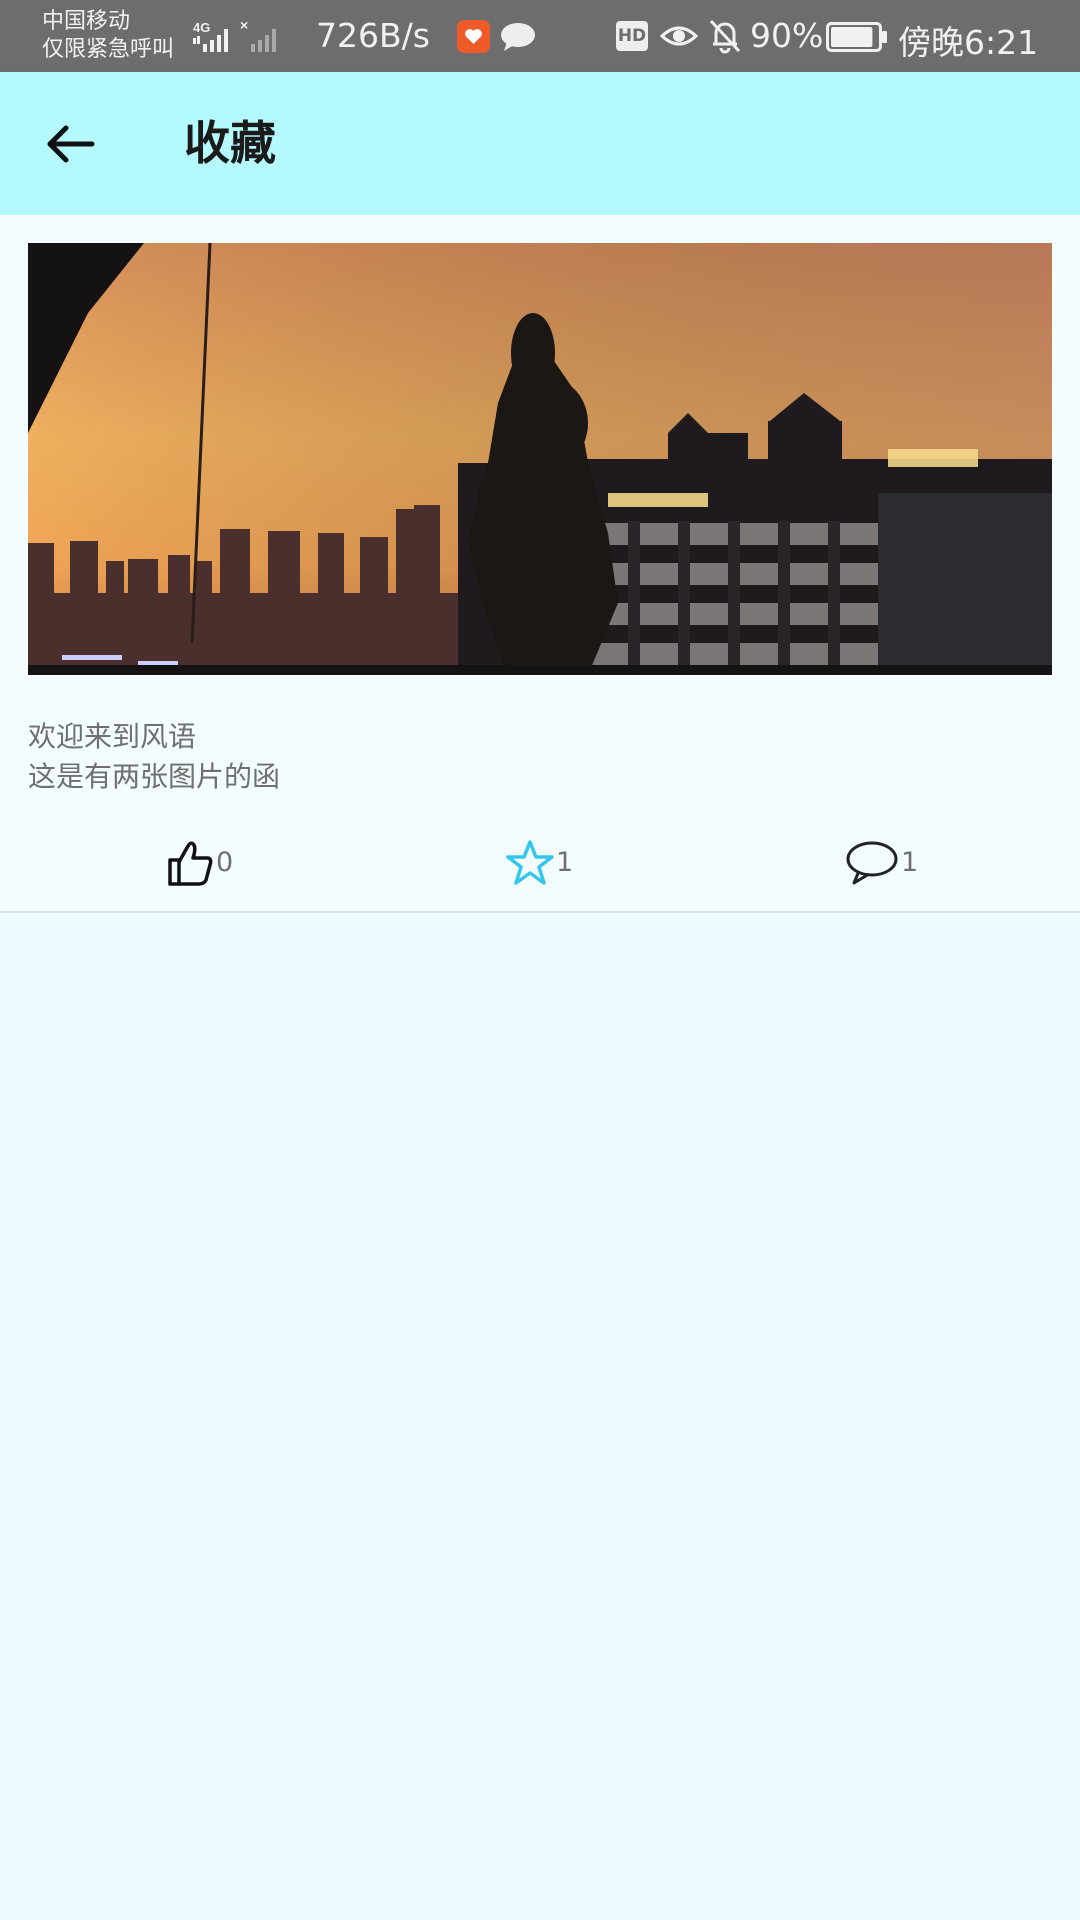 Image resolution: width=1080 pixels, height=1920 pixels. I want to click on favorite-button: 1, so click(539, 863).